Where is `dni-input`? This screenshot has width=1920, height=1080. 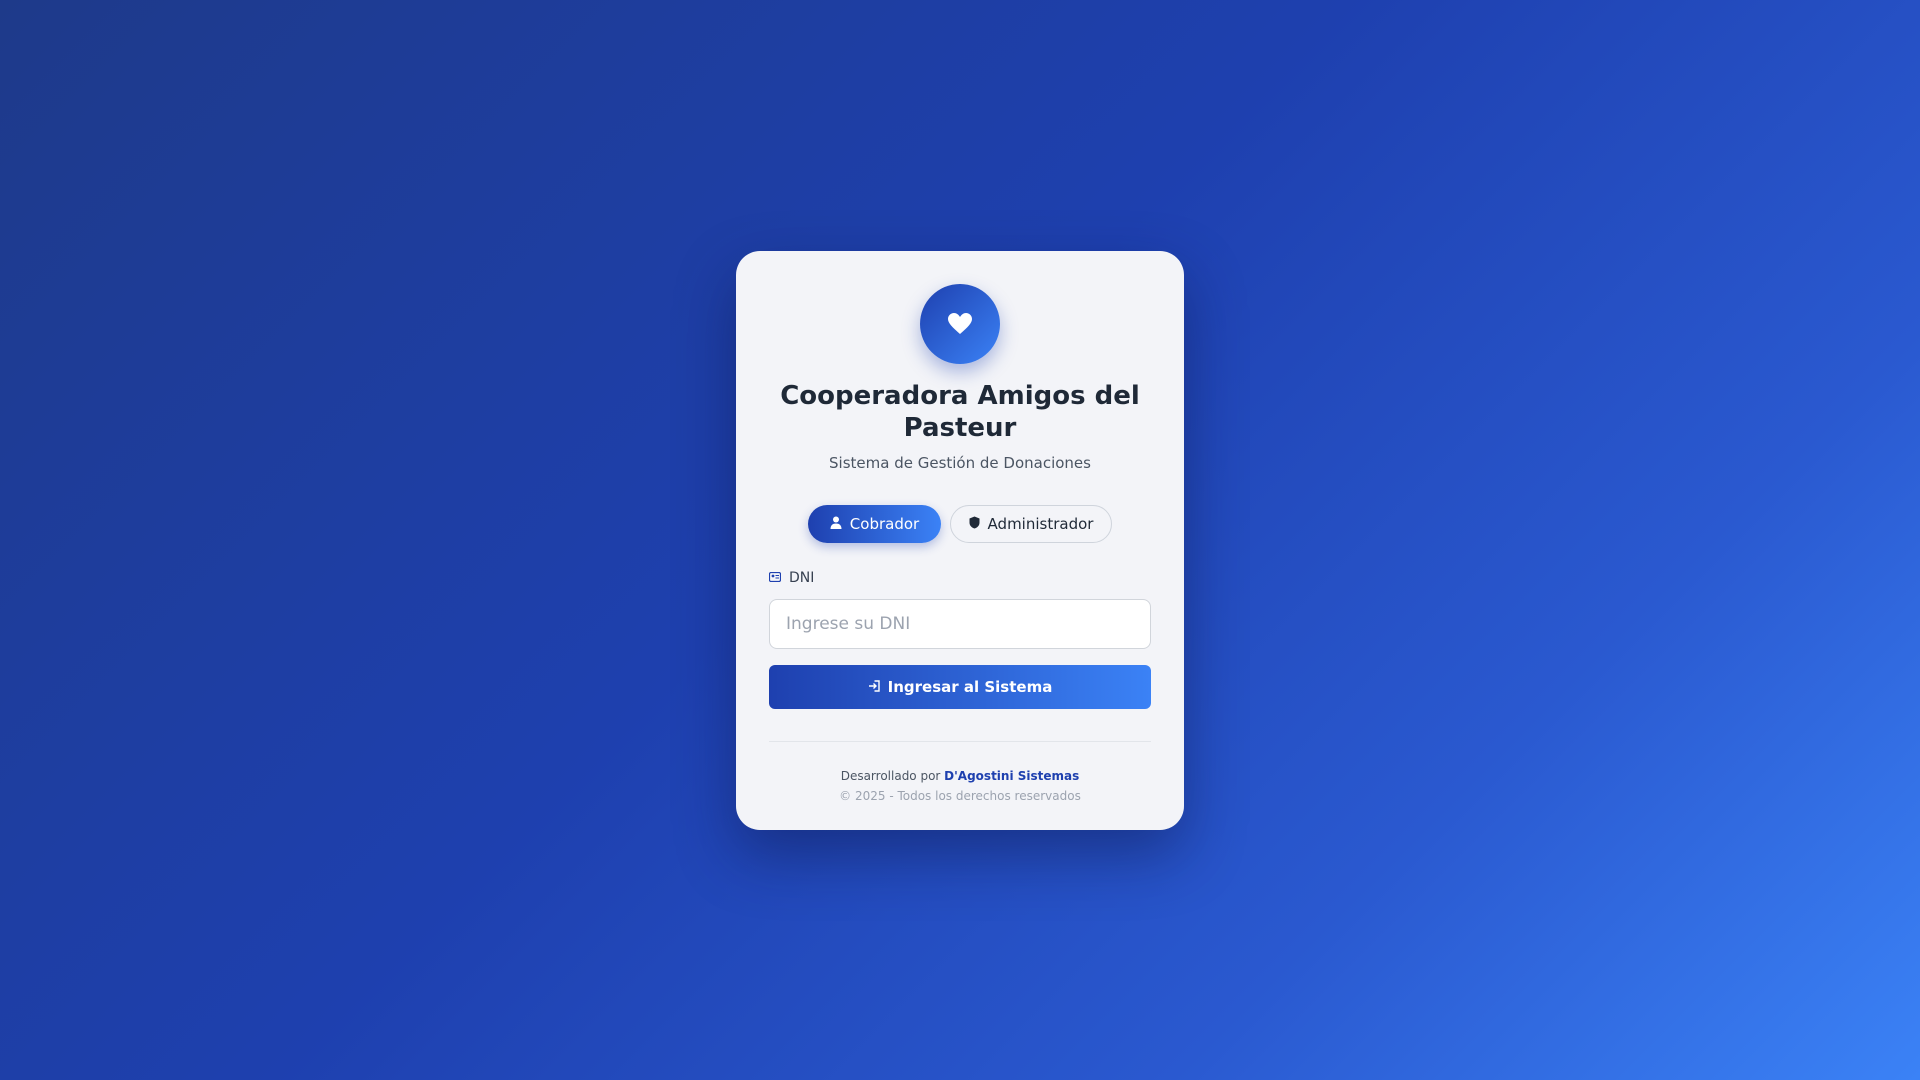 dni-input is located at coordinates (960, 624).